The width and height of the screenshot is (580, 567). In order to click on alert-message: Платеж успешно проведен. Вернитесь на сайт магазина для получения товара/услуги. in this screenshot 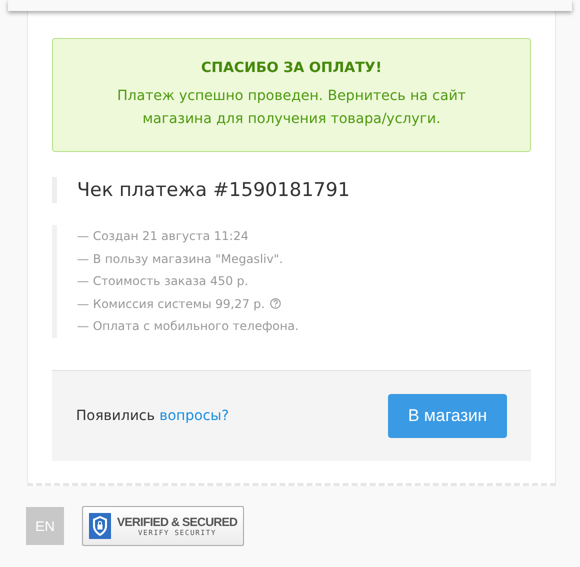, I will do `click(291, 108)`.